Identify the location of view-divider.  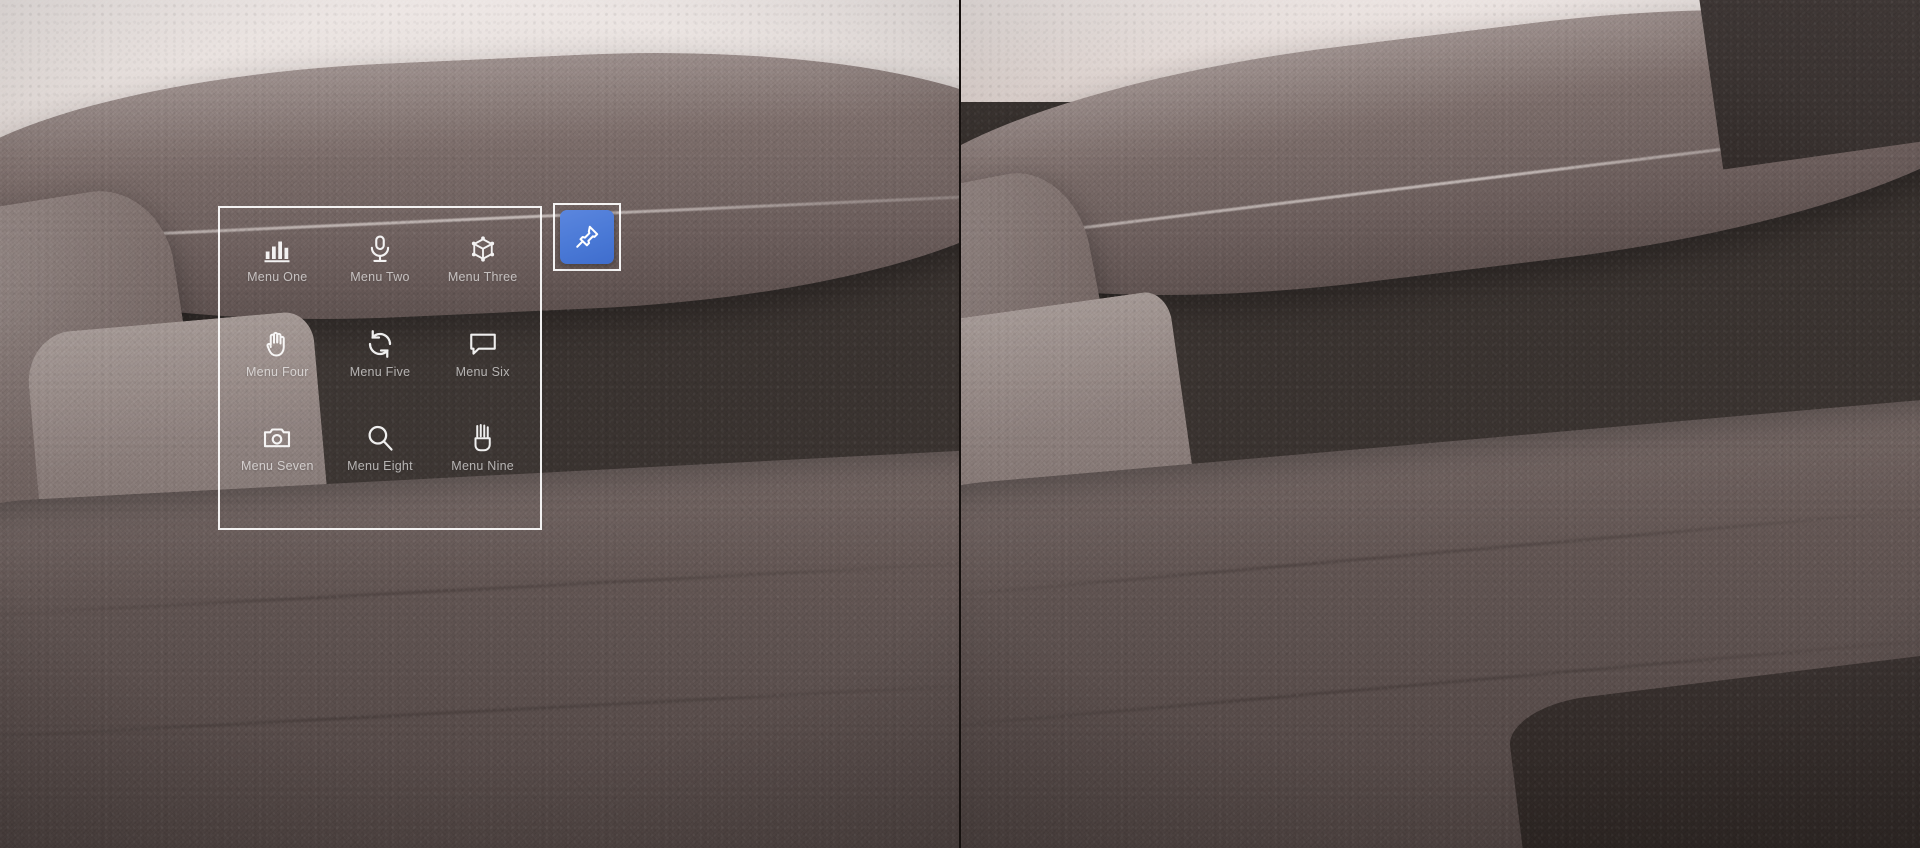
(960, 424).